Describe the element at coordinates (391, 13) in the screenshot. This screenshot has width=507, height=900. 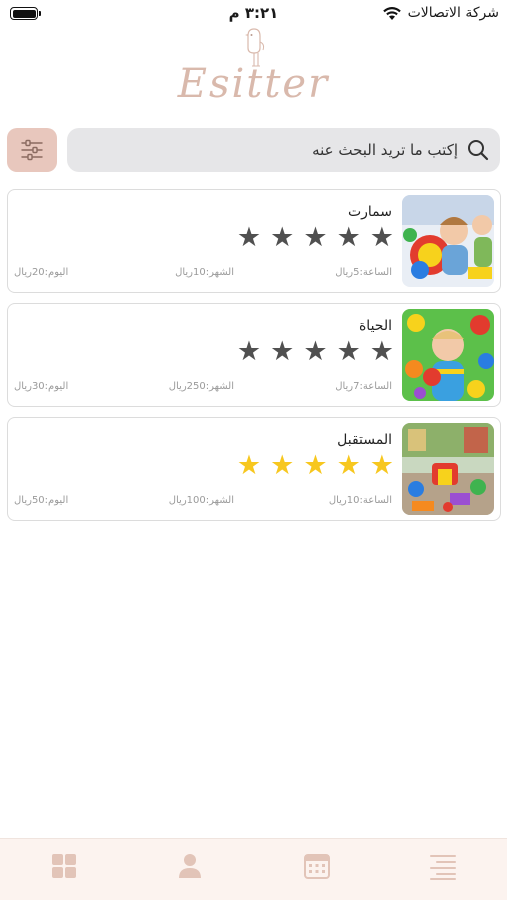
I see `wifi-icon` at that location.